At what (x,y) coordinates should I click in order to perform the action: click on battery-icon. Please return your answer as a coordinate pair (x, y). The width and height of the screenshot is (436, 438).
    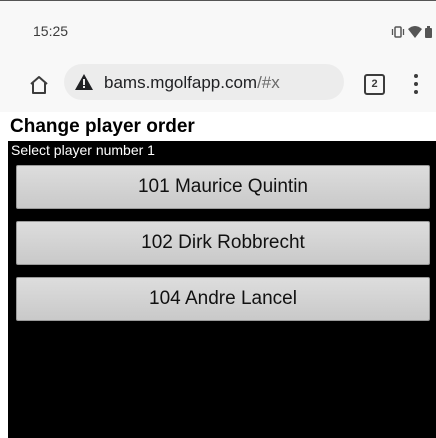
    Looking at the image, I should click on (428, 32).